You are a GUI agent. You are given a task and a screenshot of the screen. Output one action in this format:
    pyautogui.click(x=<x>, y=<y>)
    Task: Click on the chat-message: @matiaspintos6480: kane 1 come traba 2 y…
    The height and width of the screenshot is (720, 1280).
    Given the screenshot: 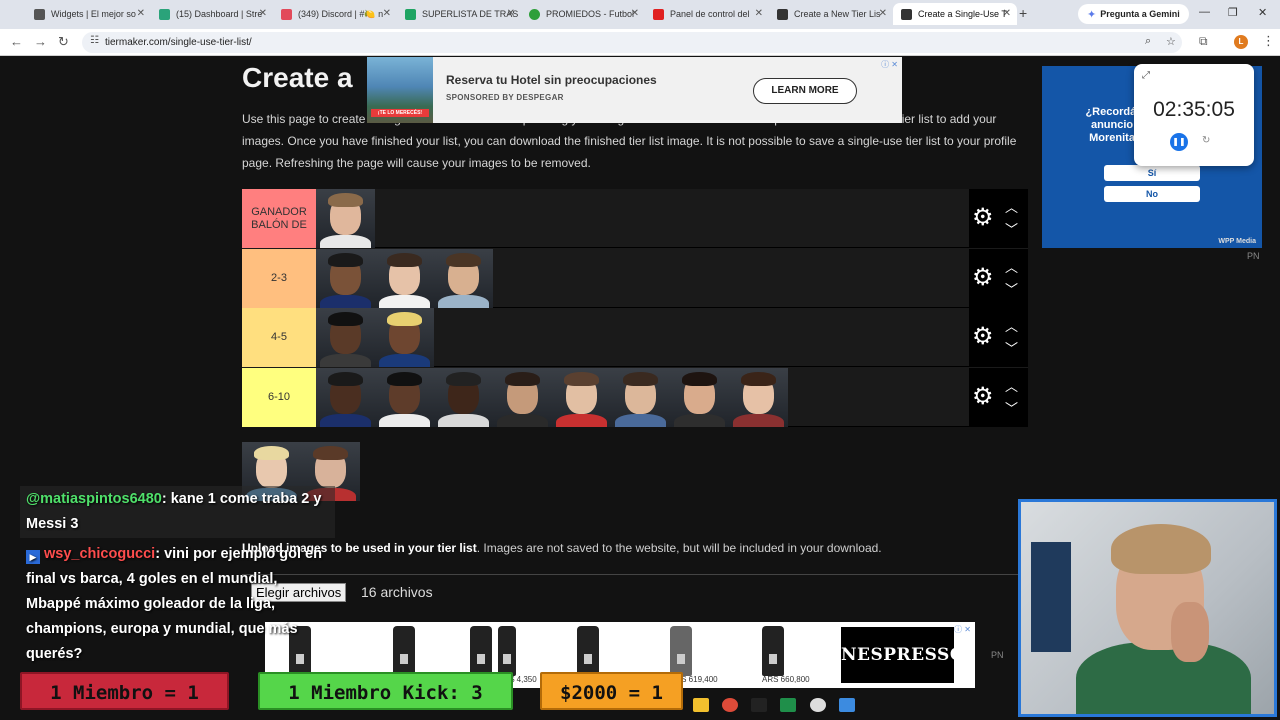 What is the action you would take?
    pyautogui.click(x=181, y=512)
    